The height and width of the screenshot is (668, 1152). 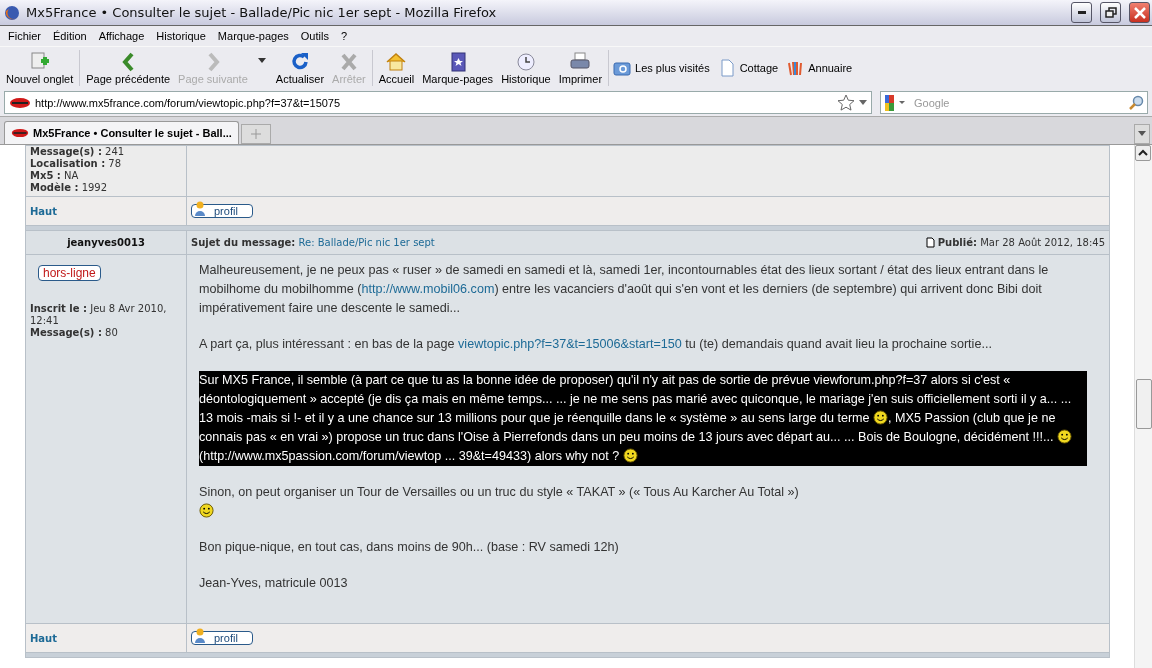 I want to click on close-button, so click(x=1139, y=12).